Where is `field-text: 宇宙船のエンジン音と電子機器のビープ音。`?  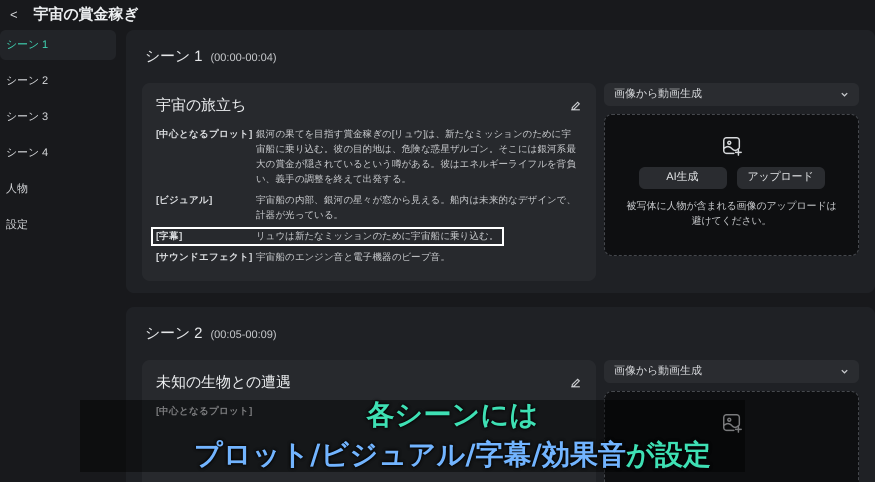
field-text: 宇宙船のエンジン音と電子機器のビープ音。 is located at coordinates (353, 258).